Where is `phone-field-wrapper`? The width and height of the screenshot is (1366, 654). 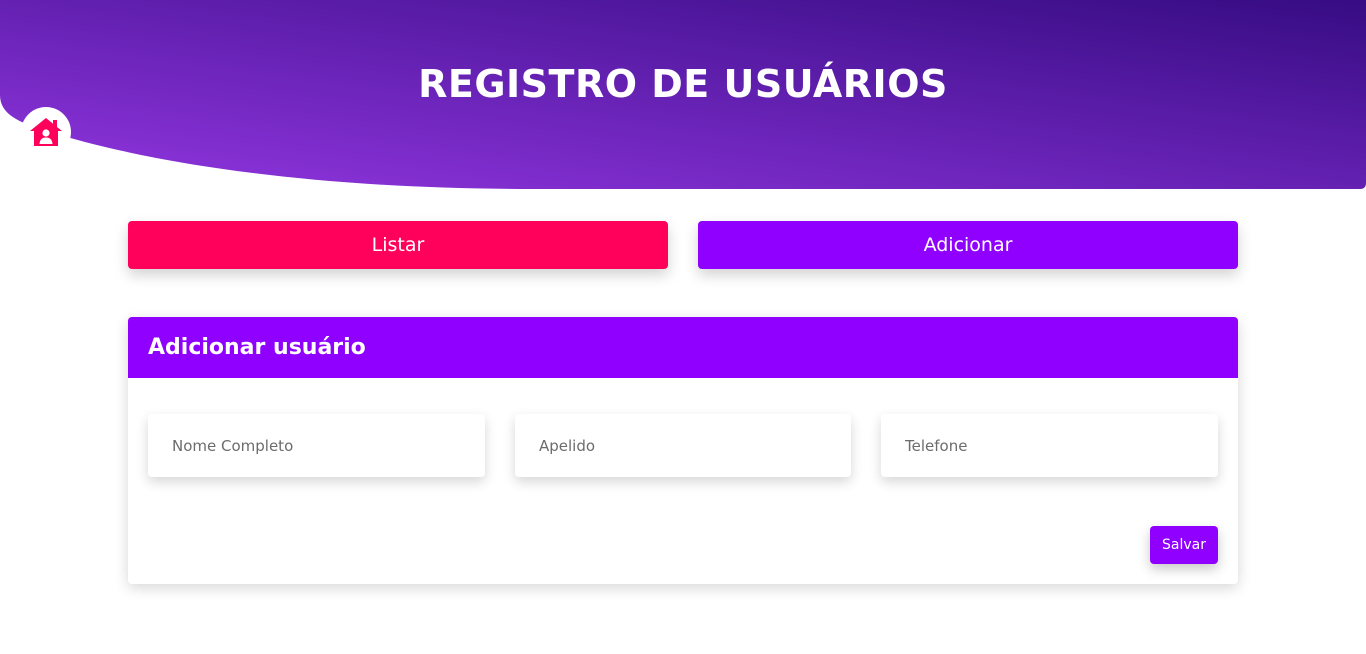
phone-field-wrapper is located at coordinates (1049, 445).